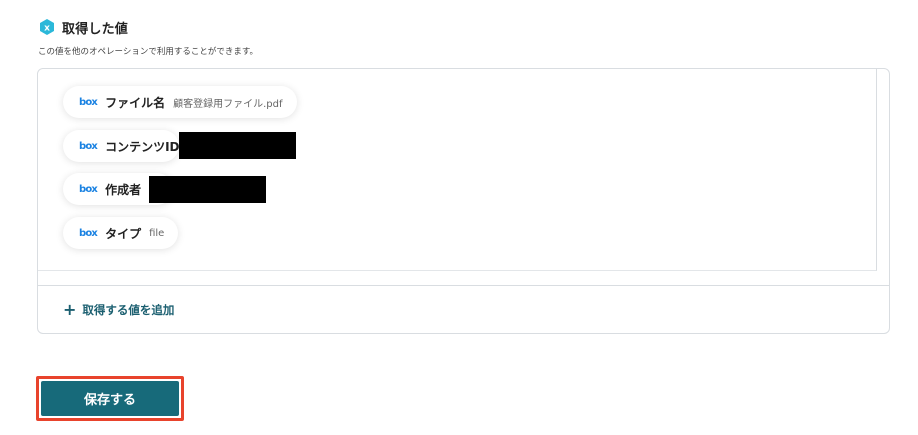 Image resolution: width=918 pixels, height=435 pixels. What do you see at coordinates (123, 189) in the screenshot?
I see `field-label: 作成者` at bounding box center [123, 189].